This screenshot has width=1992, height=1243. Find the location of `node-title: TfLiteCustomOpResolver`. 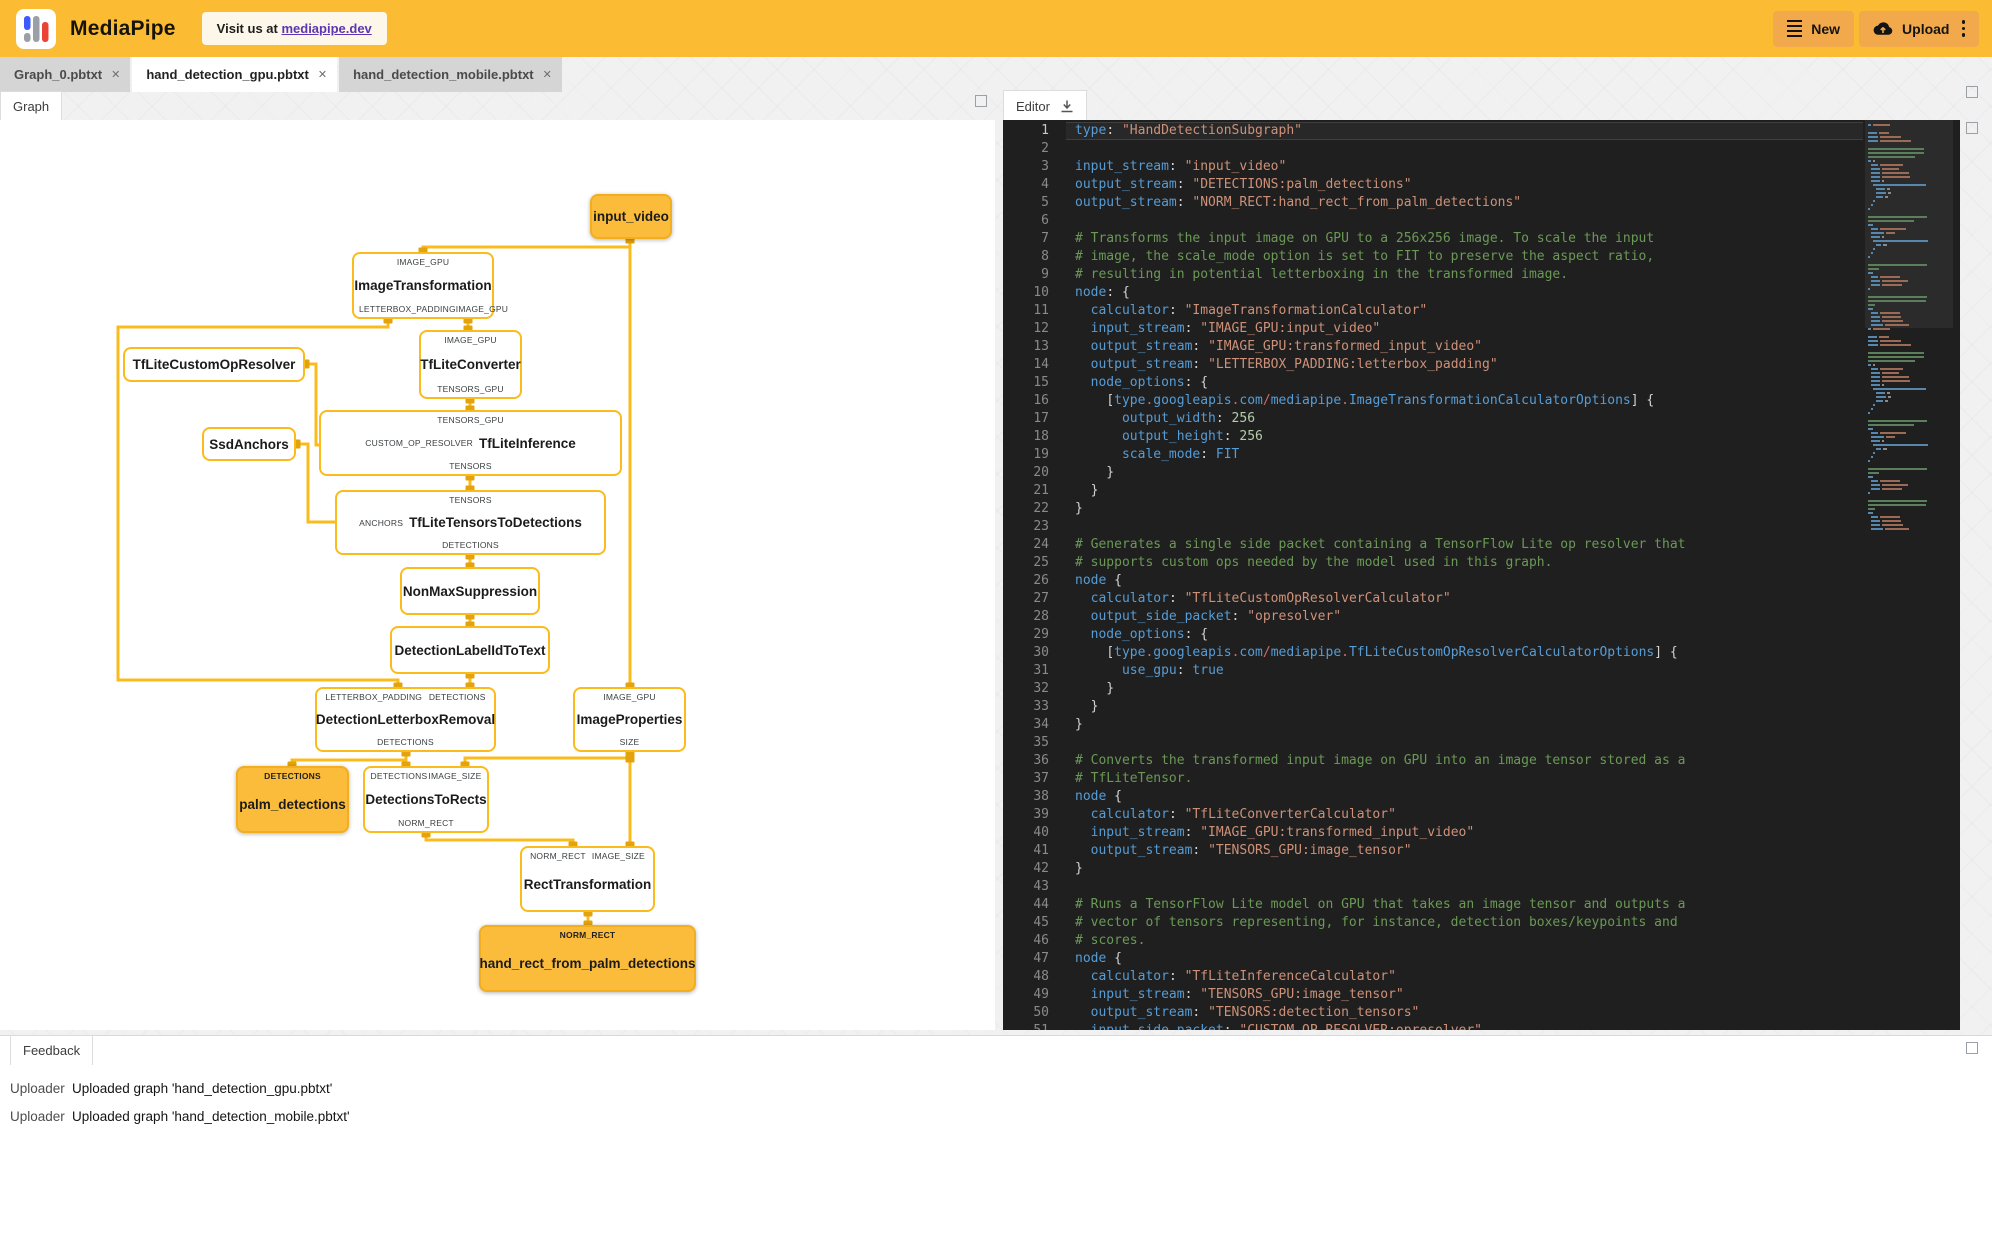

node-title: TfLiteCustomOpResolver is located at coordinates (214, 364).